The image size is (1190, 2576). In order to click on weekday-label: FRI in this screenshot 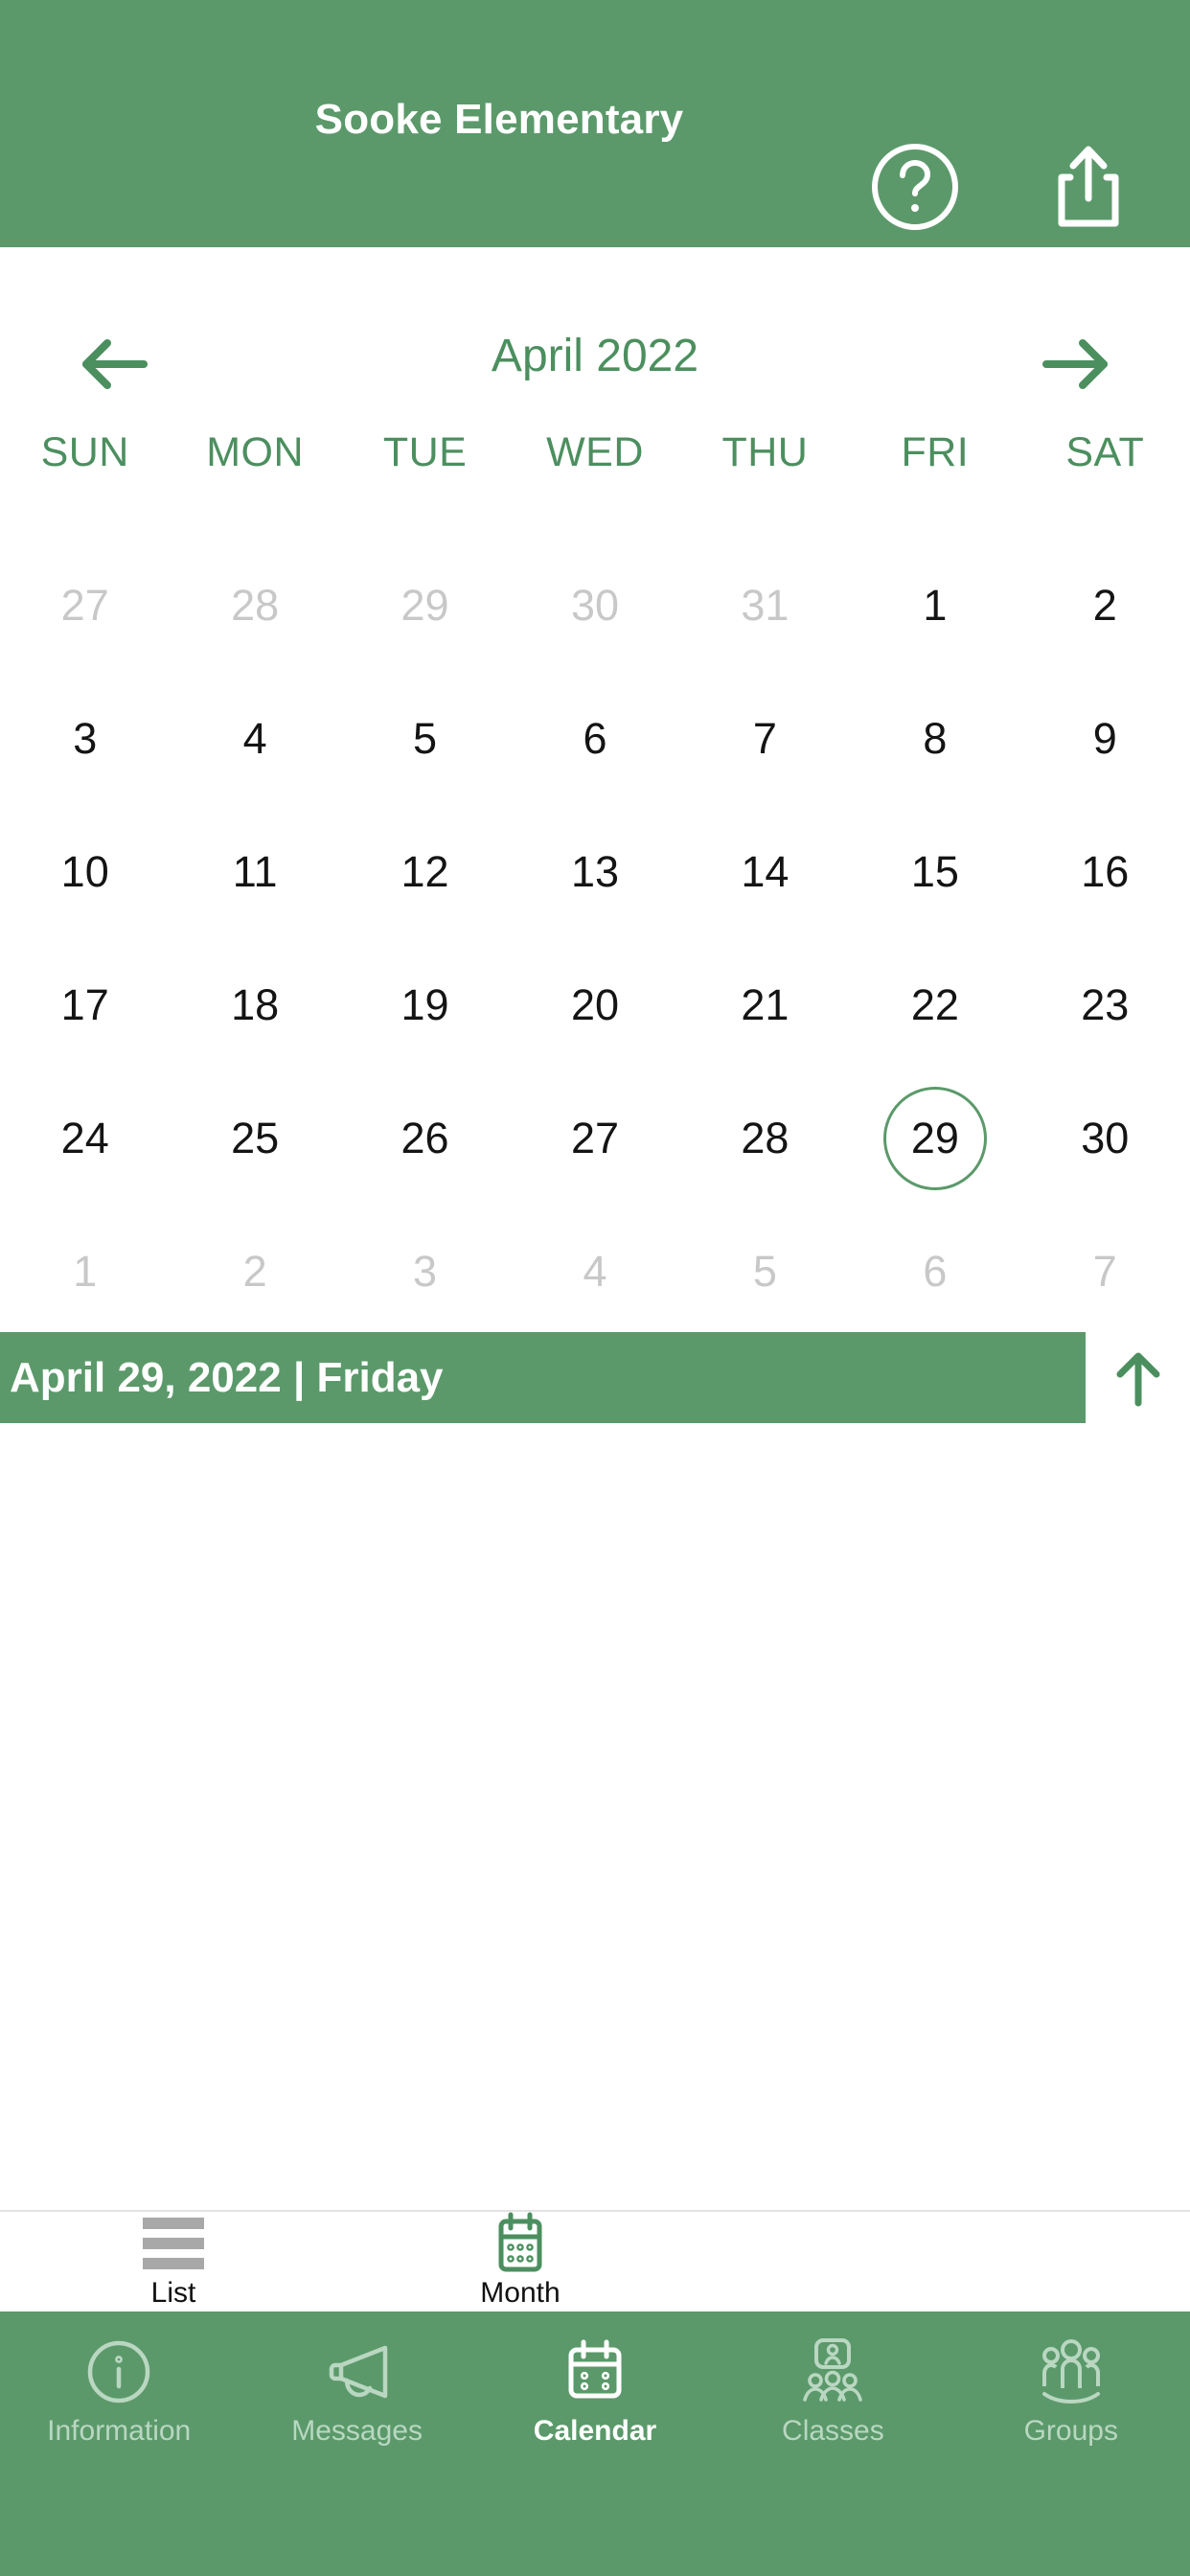, I will do `click(936, 452)`.